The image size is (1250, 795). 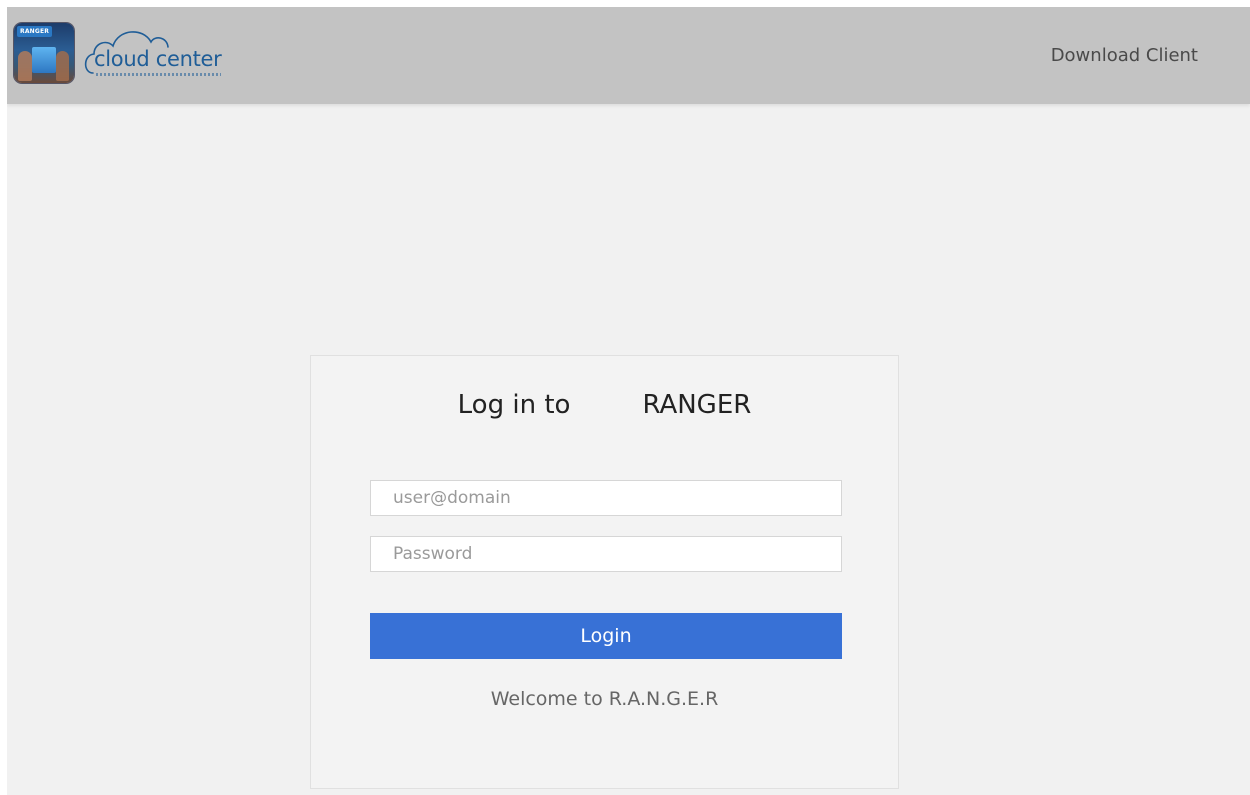 What do you see at coordinates (158, 59) in the screenshot?
I see `logo-wordmark: cloud center` at bounding box center [158, 59].